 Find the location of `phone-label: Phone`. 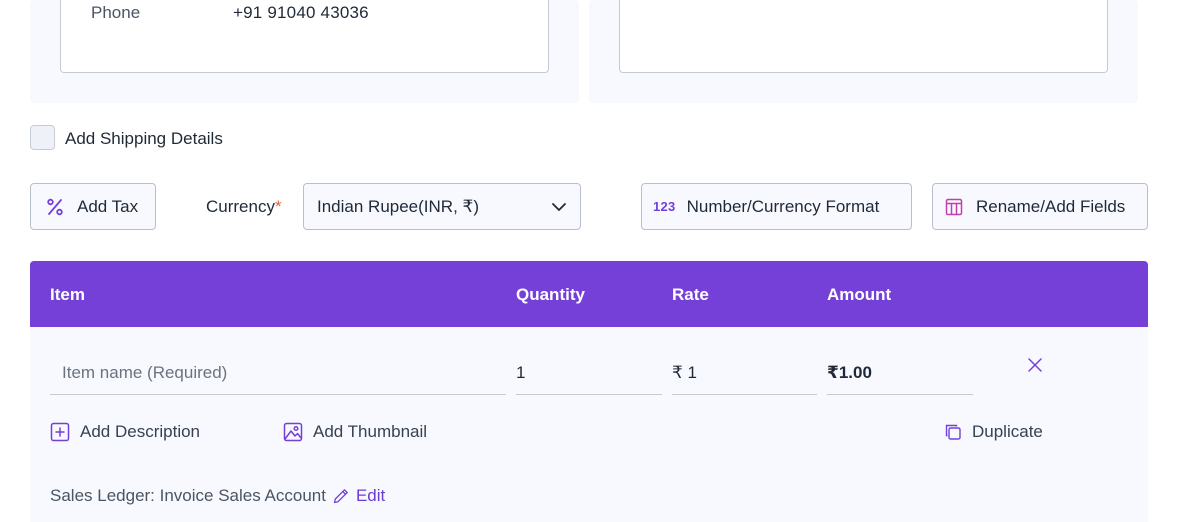

phone-label: Phone is located at coordinates (116, 12).